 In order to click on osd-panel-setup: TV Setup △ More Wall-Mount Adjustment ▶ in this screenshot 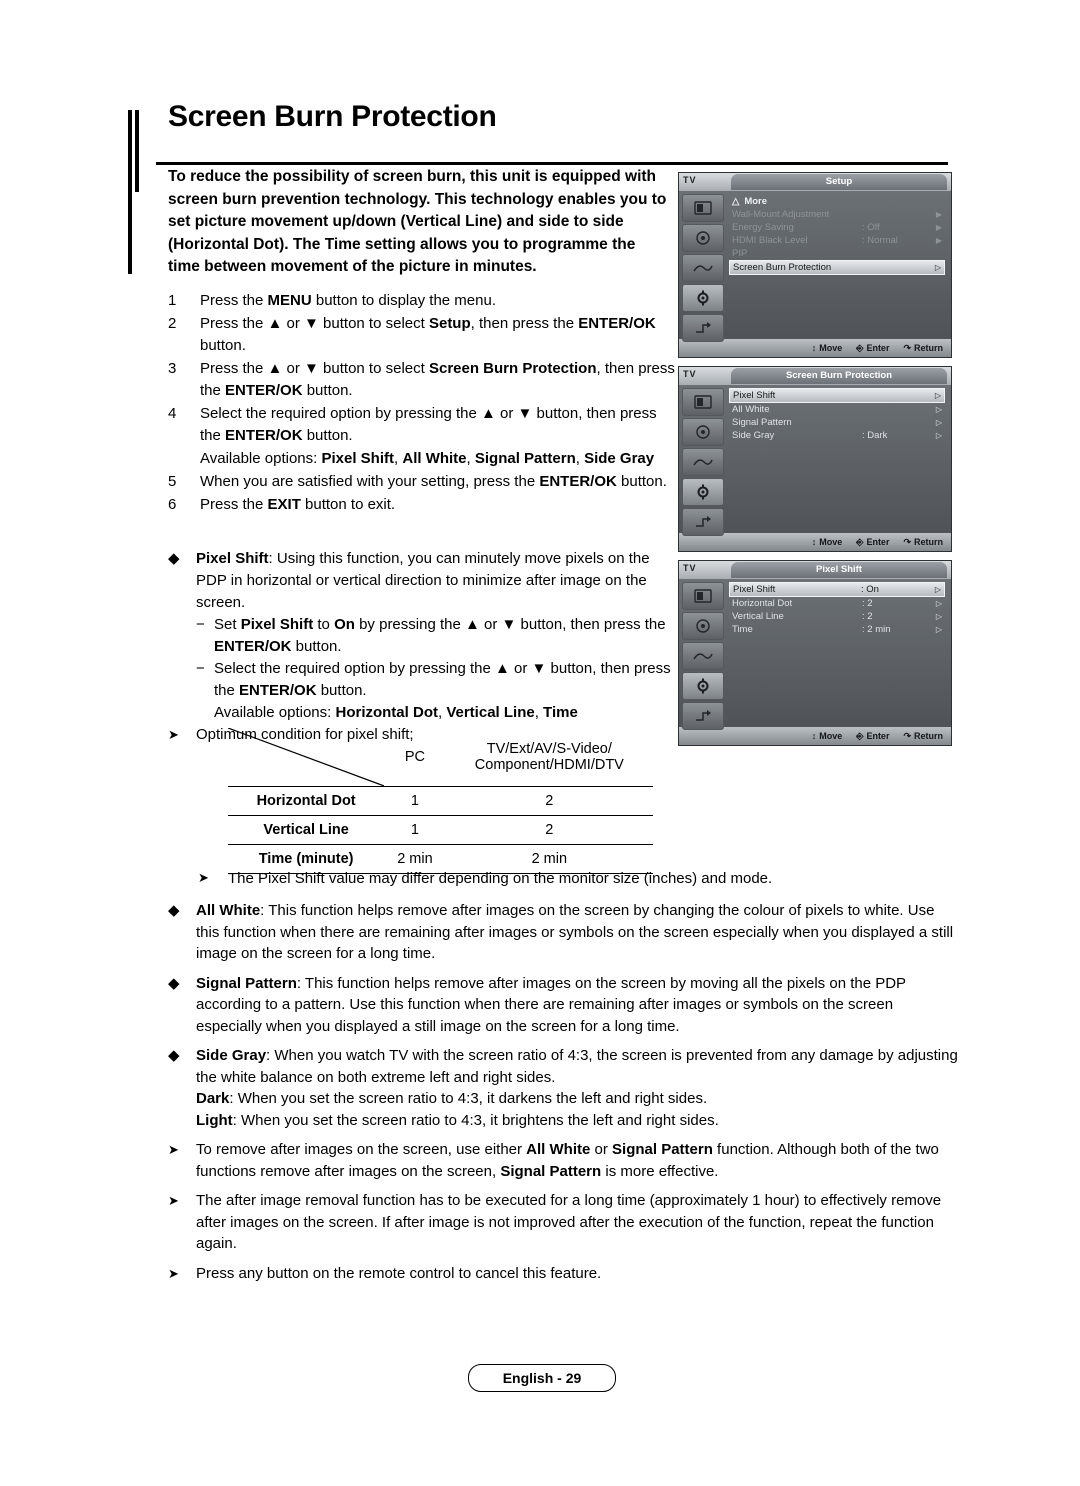, I will do `click(815, 265)`.